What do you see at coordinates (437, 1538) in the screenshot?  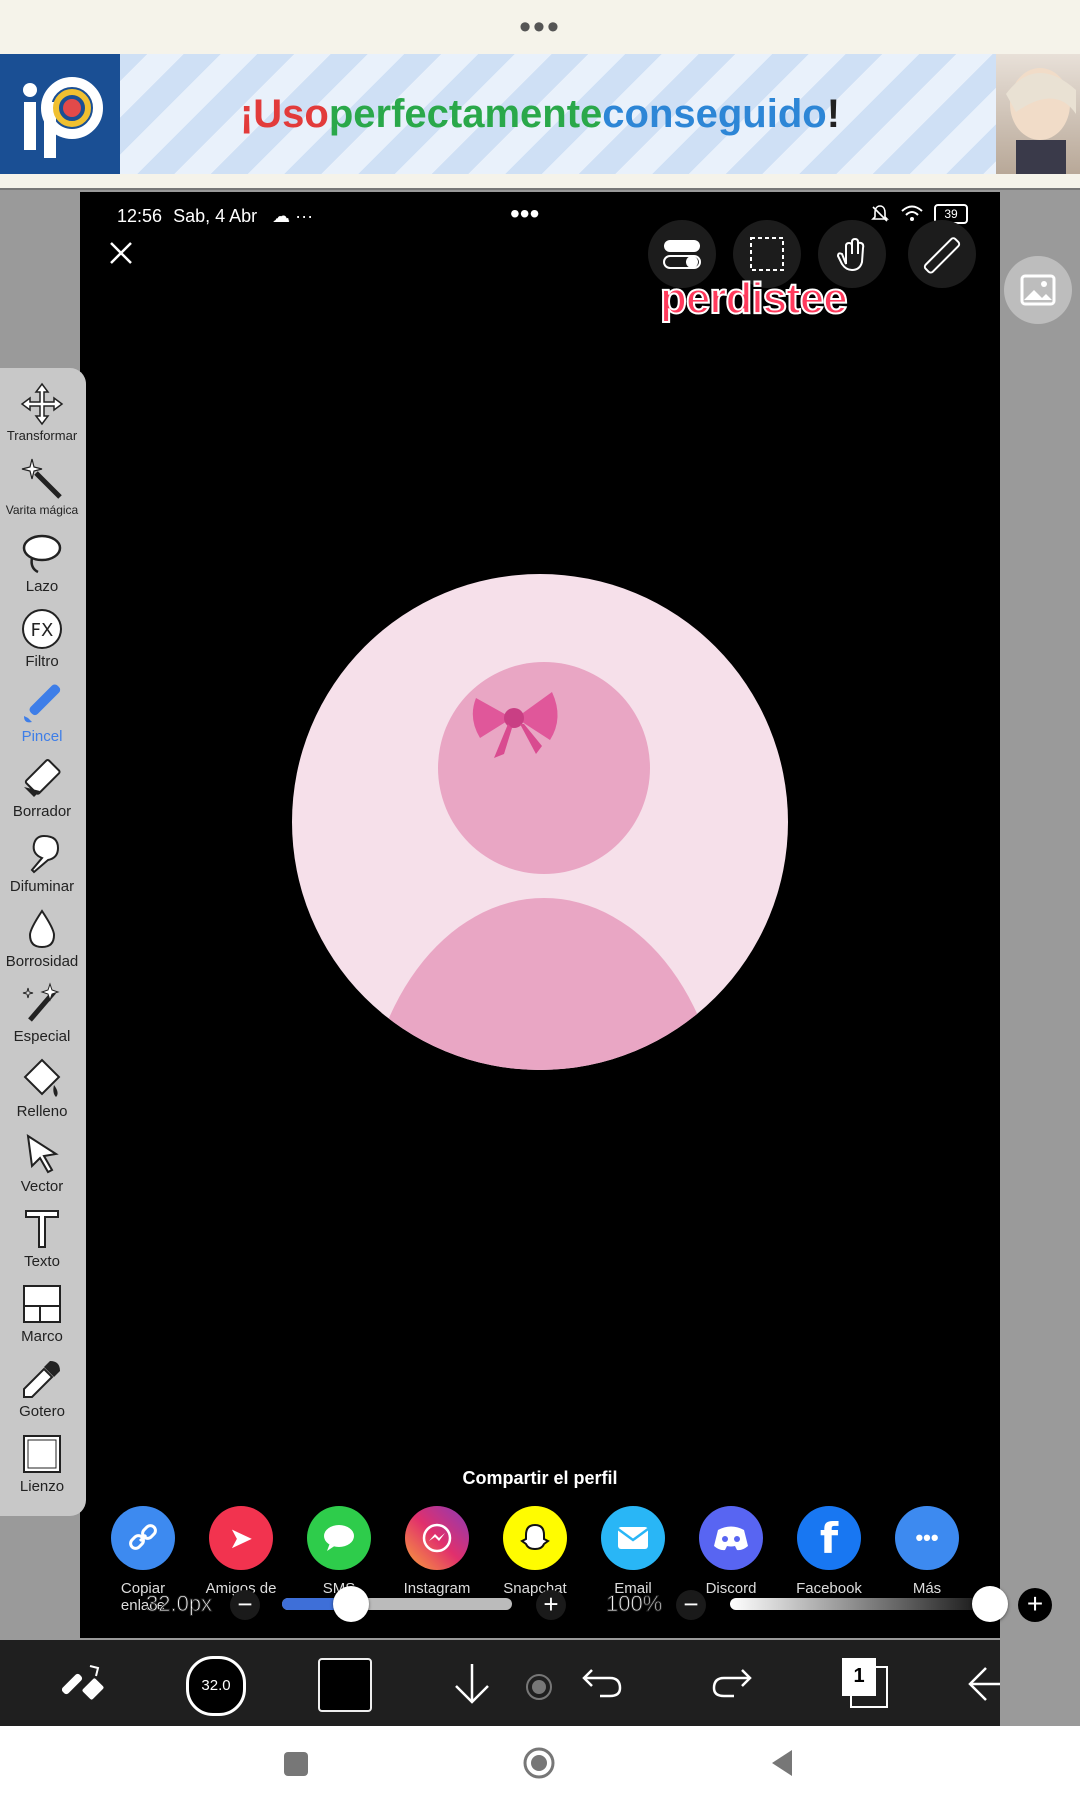 I see `messenger-icon` at bounding box center [437, 1538].